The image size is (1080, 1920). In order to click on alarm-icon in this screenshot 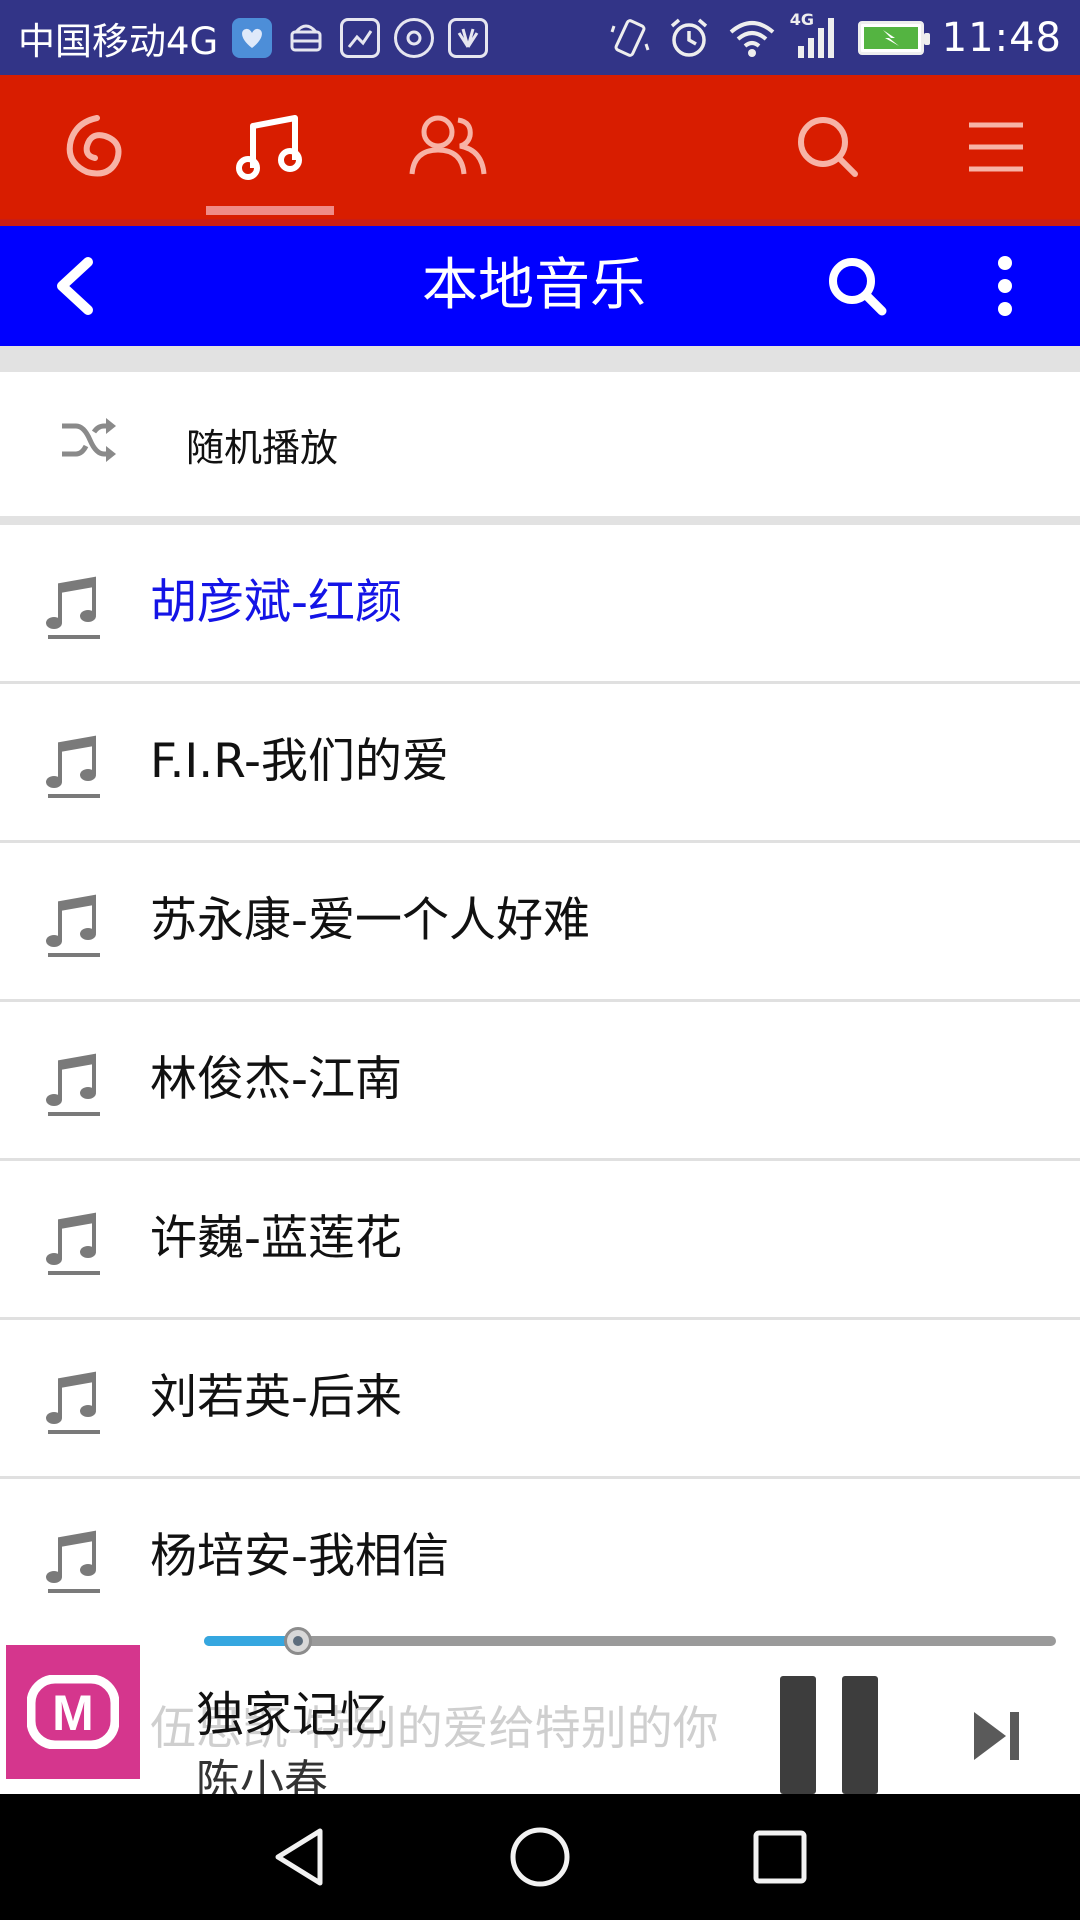, I will do `click(688, 37)`.